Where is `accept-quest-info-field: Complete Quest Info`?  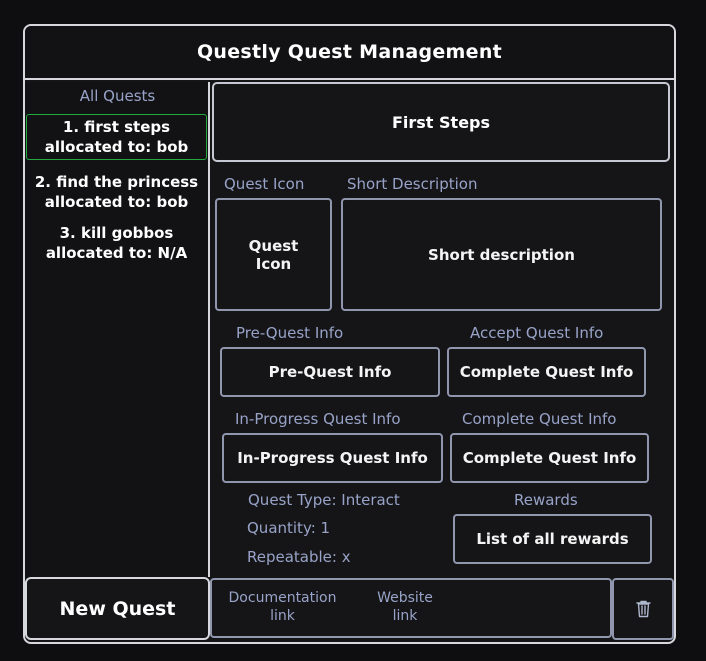
accept-quest-info-field: Complete Quest Info is located at coordinates (546, 372).